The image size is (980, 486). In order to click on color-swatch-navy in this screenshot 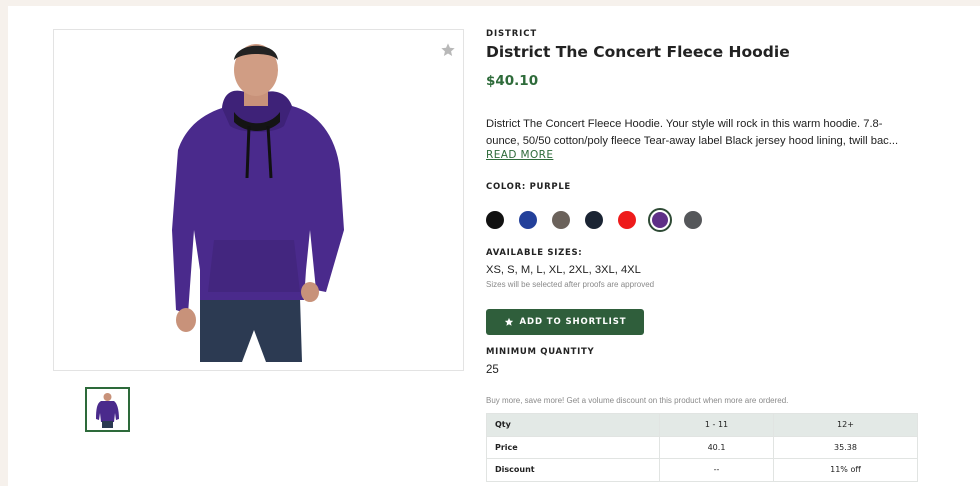, I will do `click(594, 220)`.